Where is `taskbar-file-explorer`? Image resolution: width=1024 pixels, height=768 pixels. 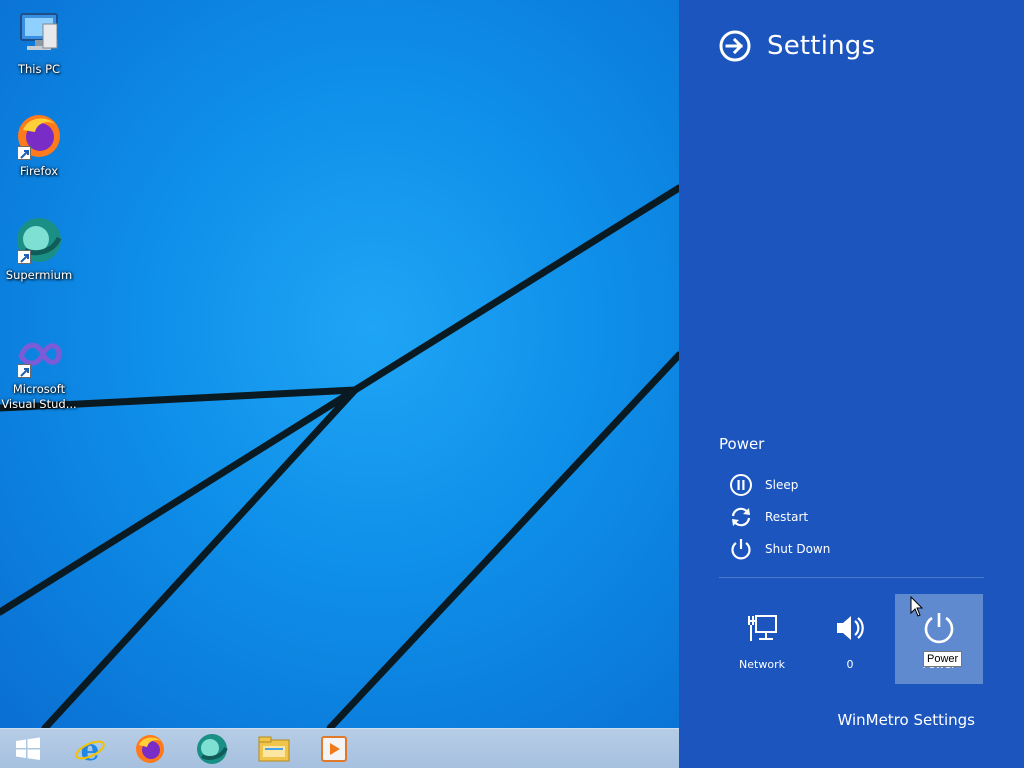
taskbar-file-explorer is located at coordinates (274, 749).